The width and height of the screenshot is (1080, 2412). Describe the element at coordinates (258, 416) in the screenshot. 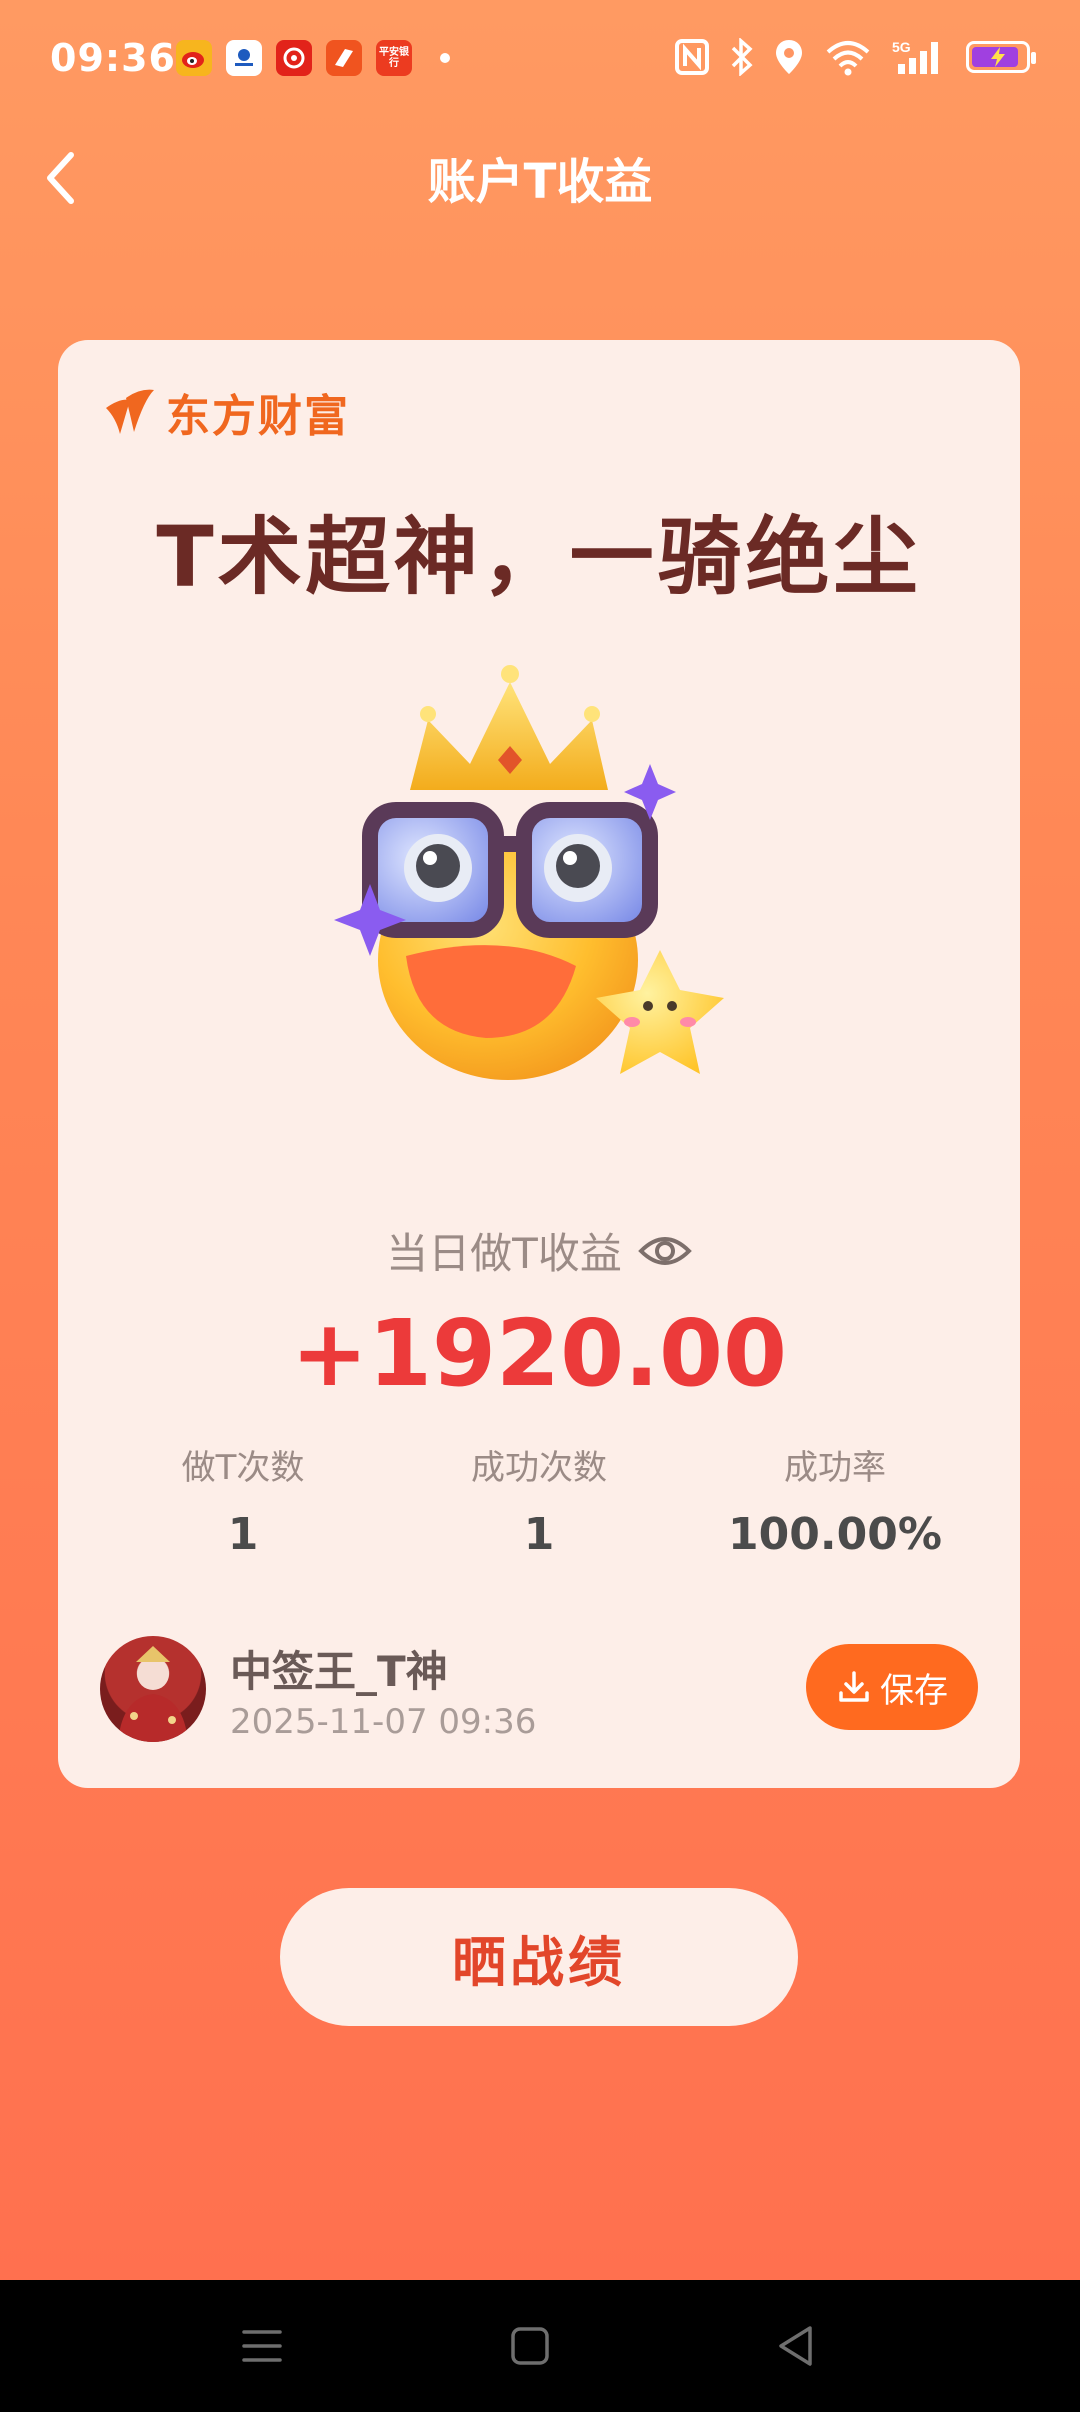

I see `brand-name: 东方财富` at that location.